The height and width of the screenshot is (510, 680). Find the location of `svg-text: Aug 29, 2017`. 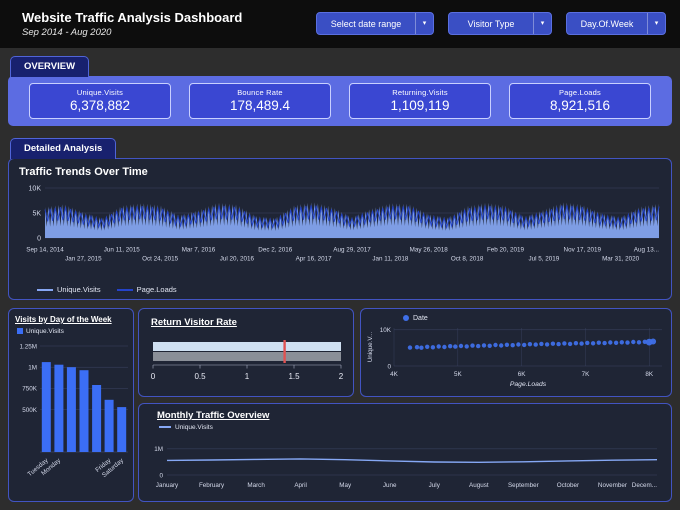

svg-text: Aug 29, 2017 is located at coordinates (352, 250).